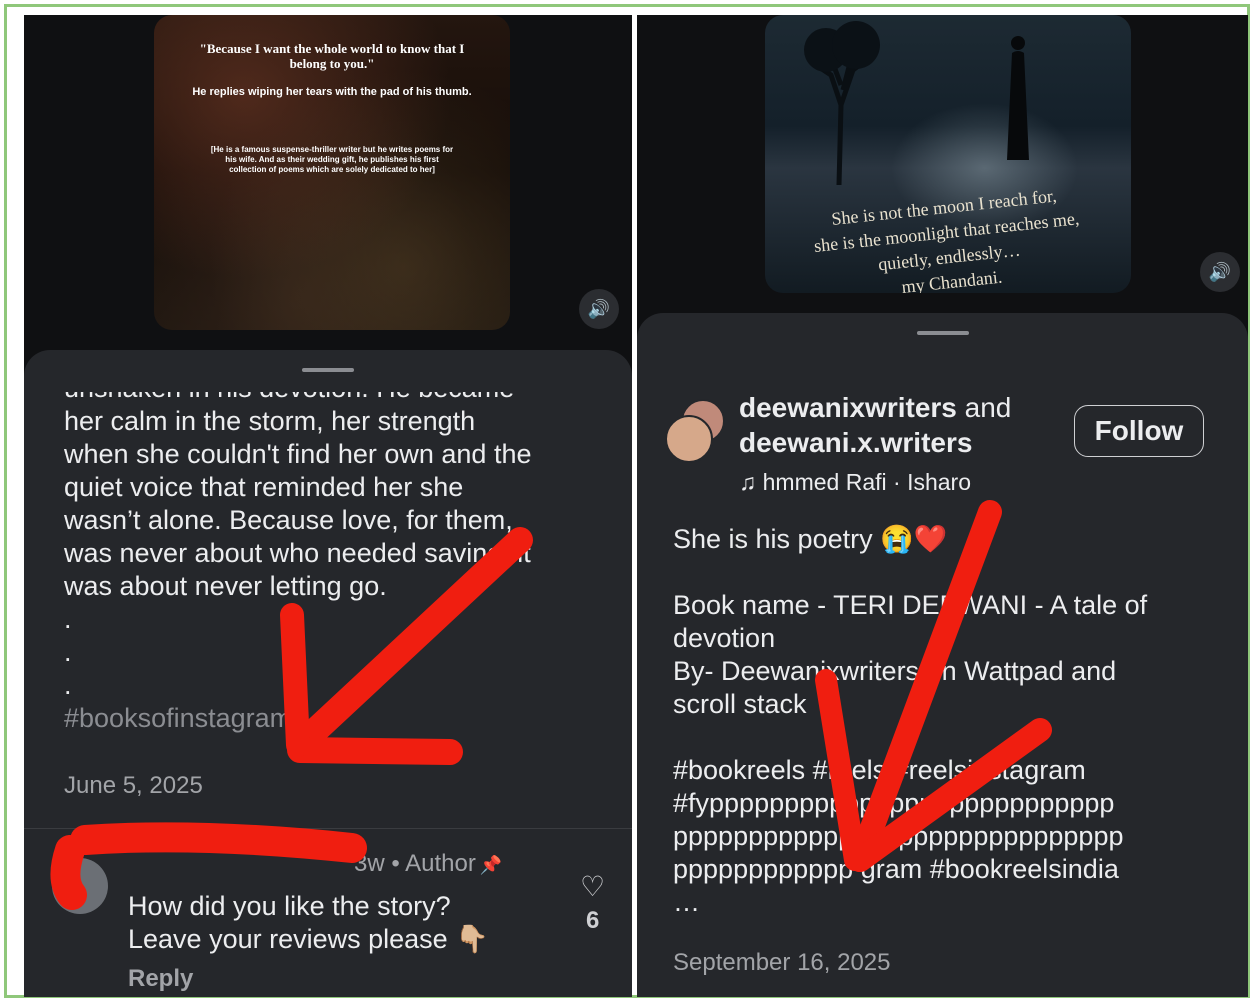 Image resolution: width=1257 pixels, height=1003 pixels. I want to click on reply-button: Reply, so click(160, 979).